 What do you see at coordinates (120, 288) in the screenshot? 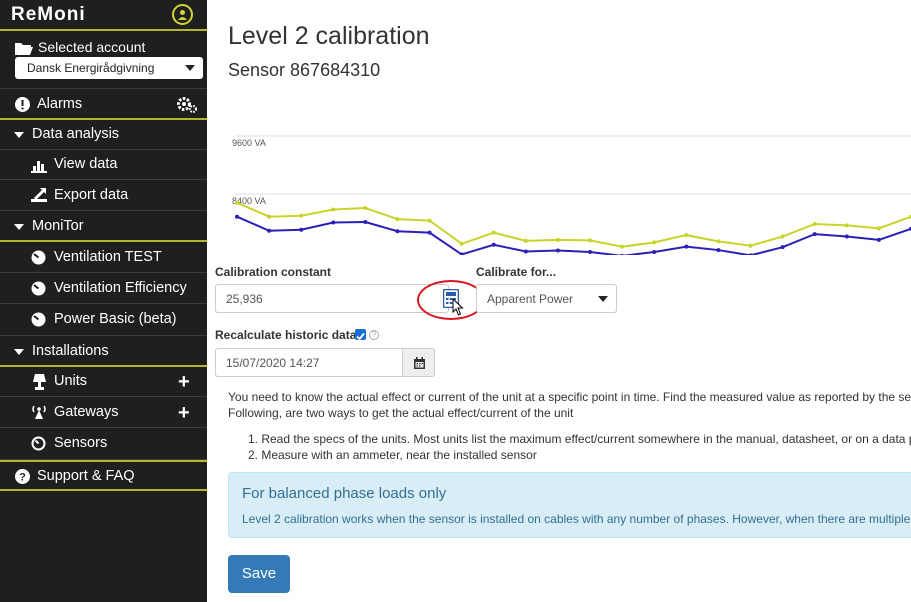
I see `sidebar-item-label: Ventilation Efficiency` at bounding box center [120, 288].